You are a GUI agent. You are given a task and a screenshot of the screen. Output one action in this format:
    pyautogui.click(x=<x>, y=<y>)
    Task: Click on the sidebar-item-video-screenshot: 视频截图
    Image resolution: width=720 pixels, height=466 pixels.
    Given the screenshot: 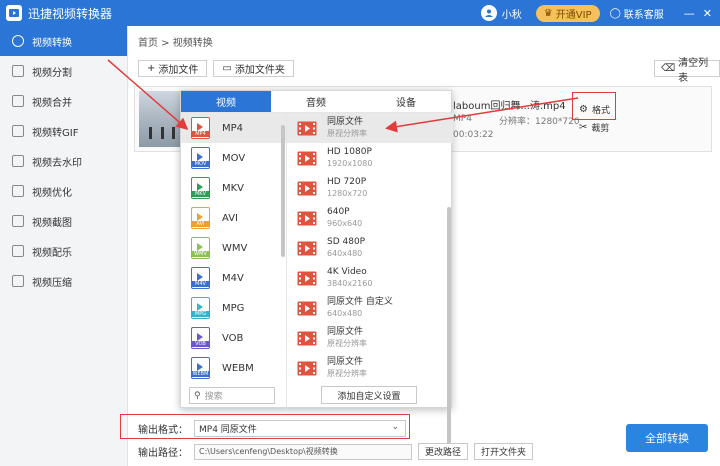 What is the action you would take?
    pyautogui.click(x=63, y=221)
    